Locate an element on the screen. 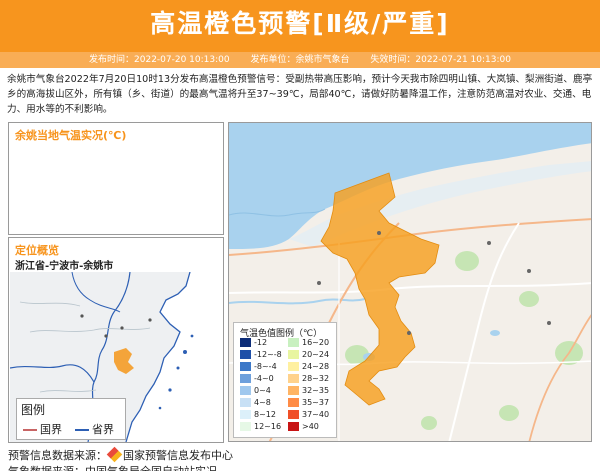 The image size is (600, 471). temp-legend-item: 12~16 is located at coordinates (260, 427).